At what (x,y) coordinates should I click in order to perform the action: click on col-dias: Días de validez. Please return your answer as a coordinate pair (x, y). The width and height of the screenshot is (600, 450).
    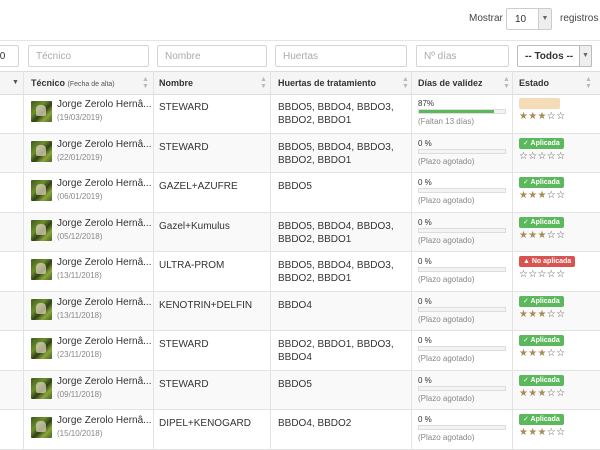
    Looking at the image, I should click on (450, 83).